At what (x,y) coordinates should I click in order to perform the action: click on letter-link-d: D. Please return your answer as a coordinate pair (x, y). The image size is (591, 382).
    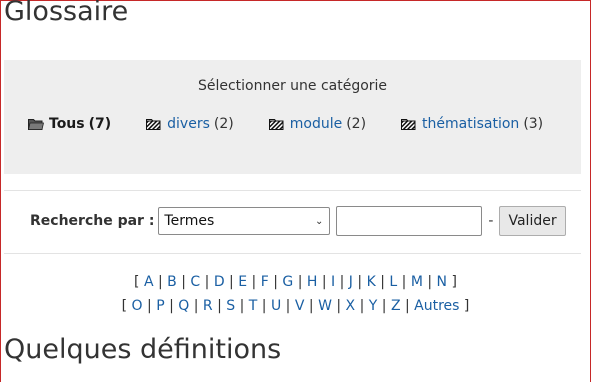
    Looking at the image, I should click on (219, 282).